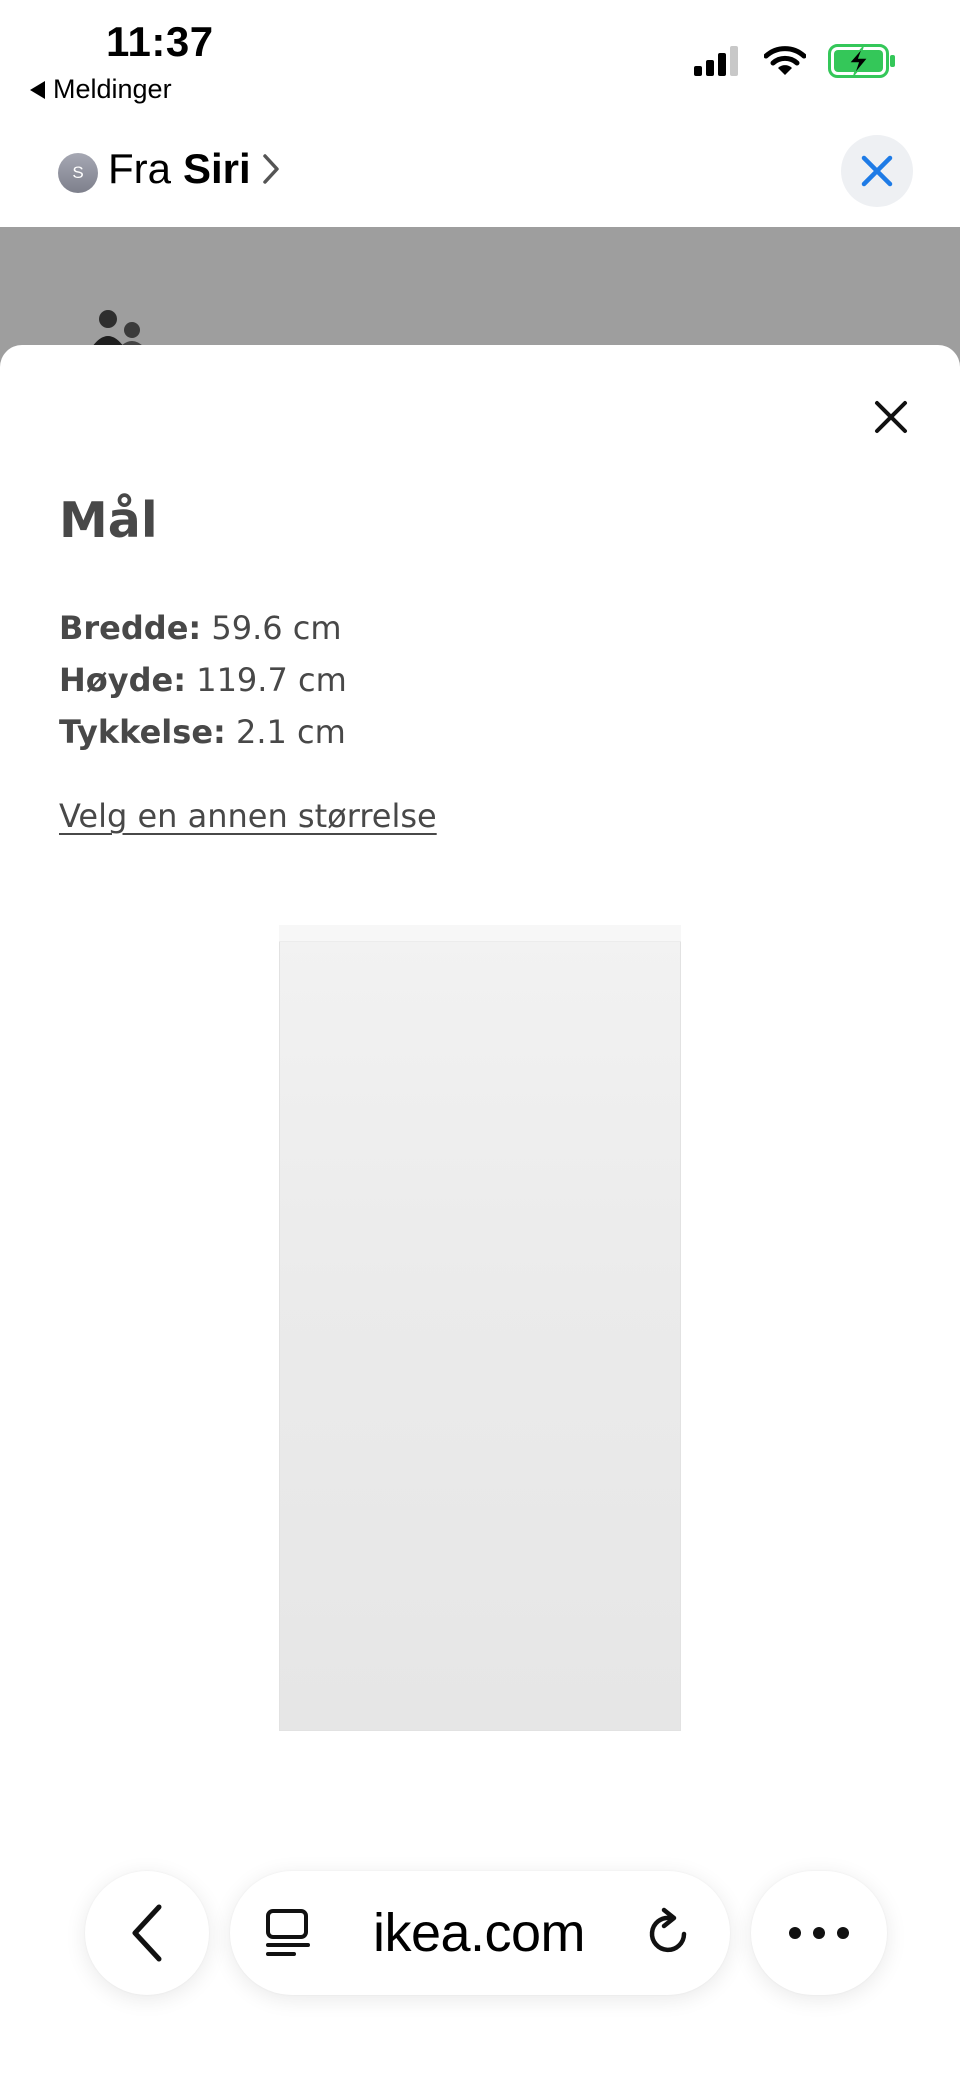  Describe the element at coordinates (669, 1933) in the screenshot. I see `reload-icon` at that location.